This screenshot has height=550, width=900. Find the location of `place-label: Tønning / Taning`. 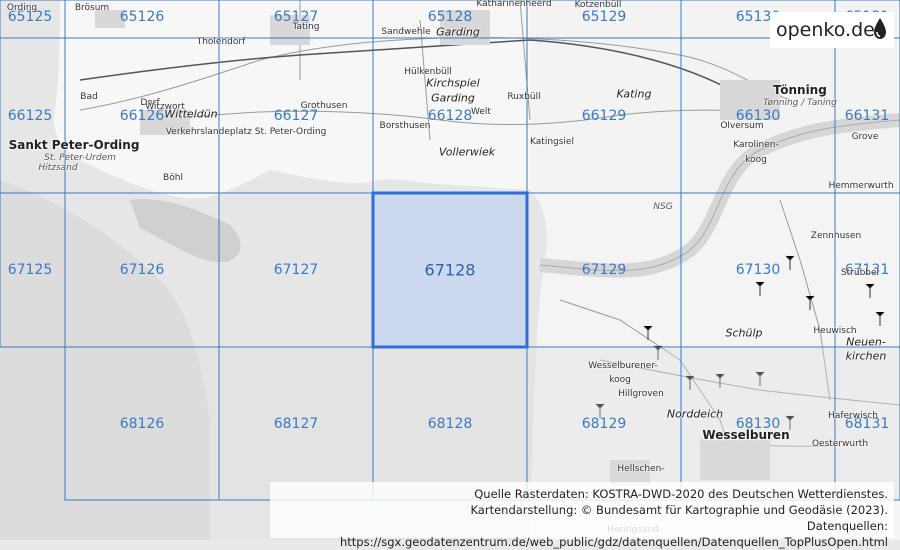

place-label: Tønning / Taning is located at coordinates (800, 103).